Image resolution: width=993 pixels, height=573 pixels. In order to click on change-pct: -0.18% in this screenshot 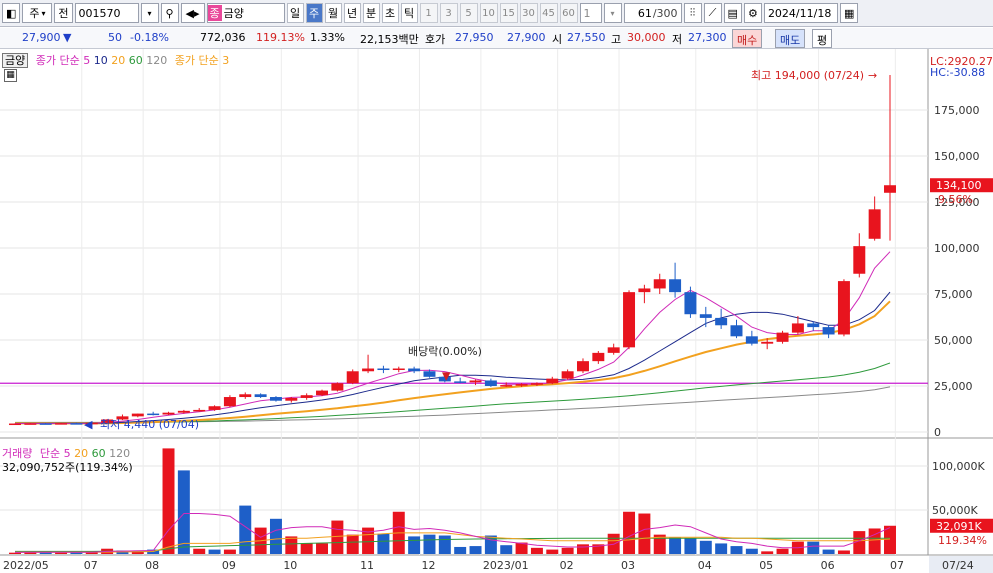, I will do `click(149, 37)`.